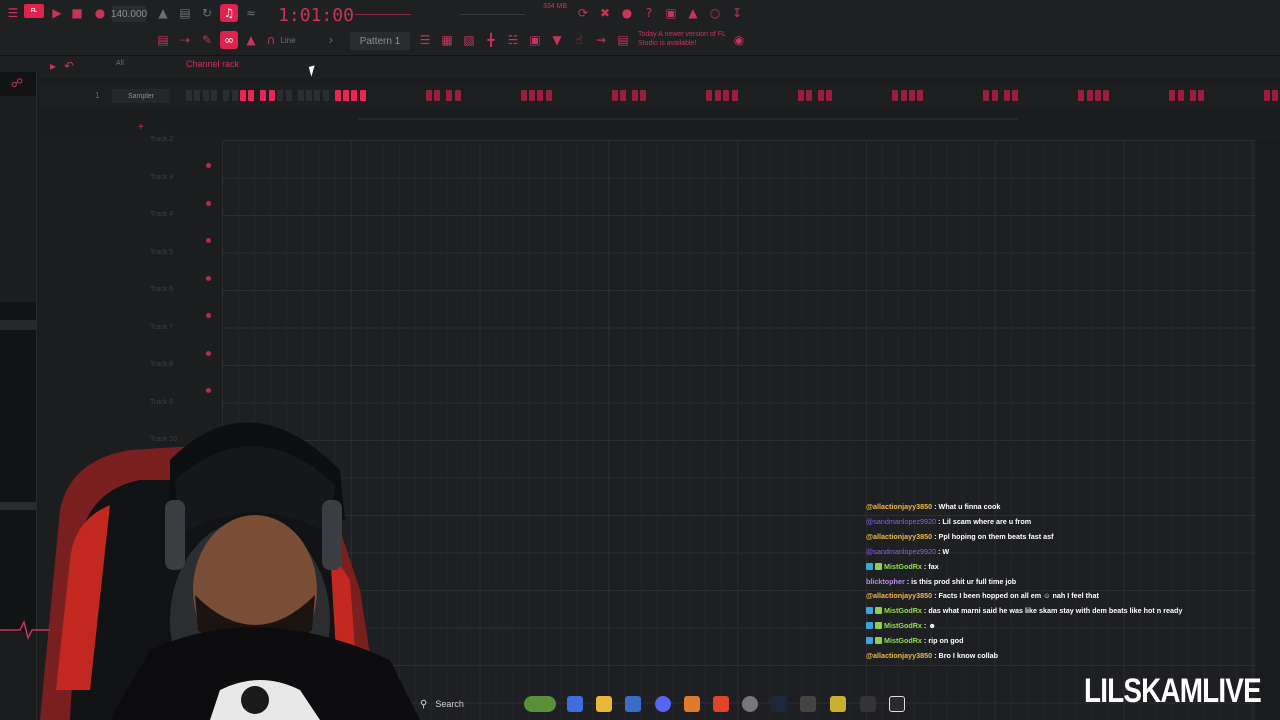 This screenshot has width=1280, height=720. I want to click on playlist-view-icon: ▤, so click(163, 40).